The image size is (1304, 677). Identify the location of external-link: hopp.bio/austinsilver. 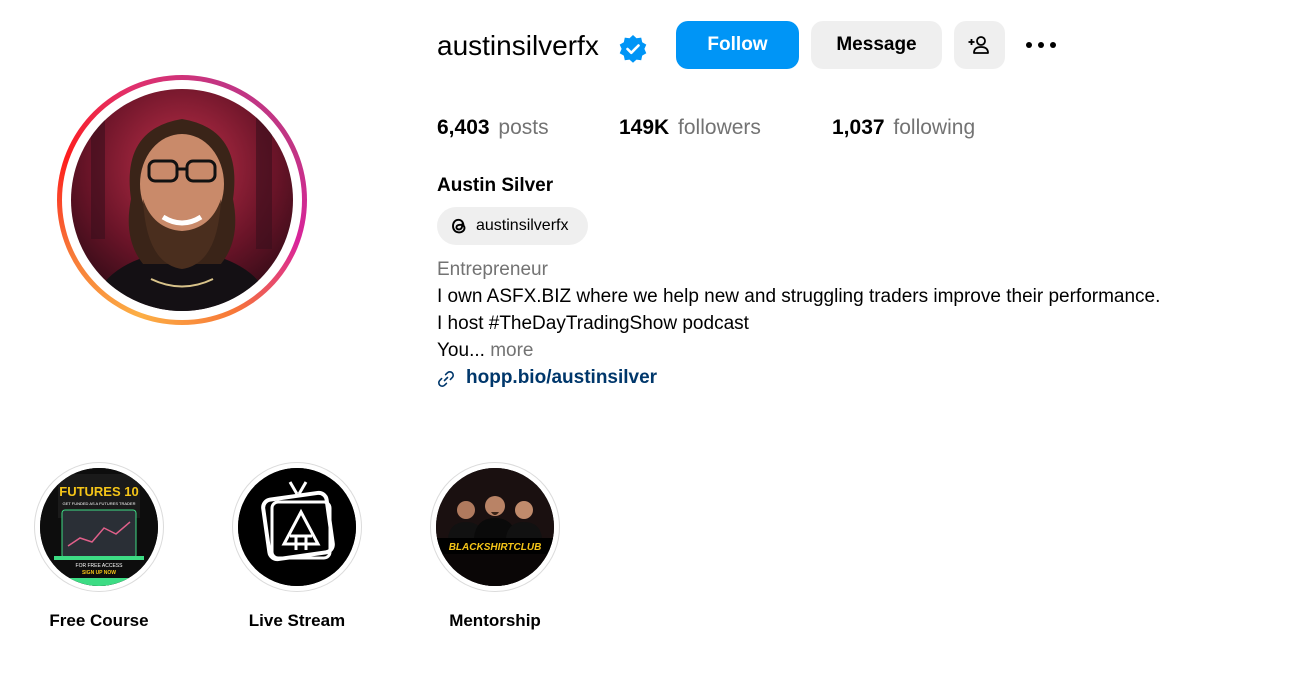
(561, 378).